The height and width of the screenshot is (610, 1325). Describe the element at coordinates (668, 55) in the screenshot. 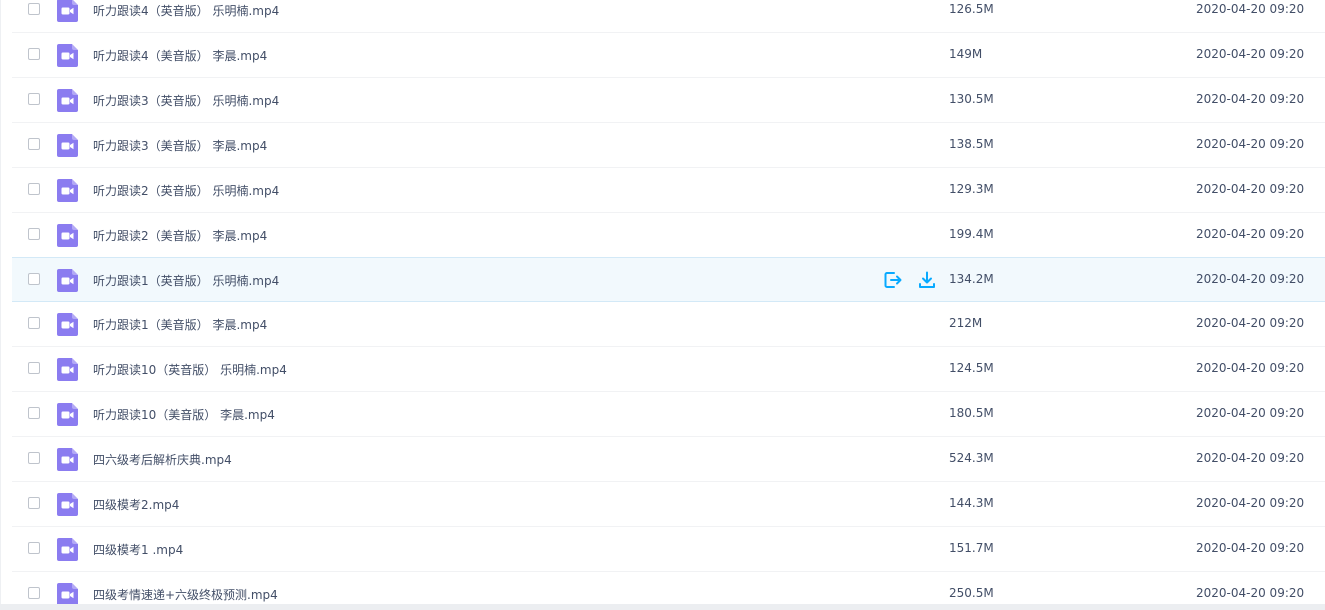

I see `file-row: 听力跟读4（美音版） 李晨.mp4 149M 2020-04-20 09:20` at that location.